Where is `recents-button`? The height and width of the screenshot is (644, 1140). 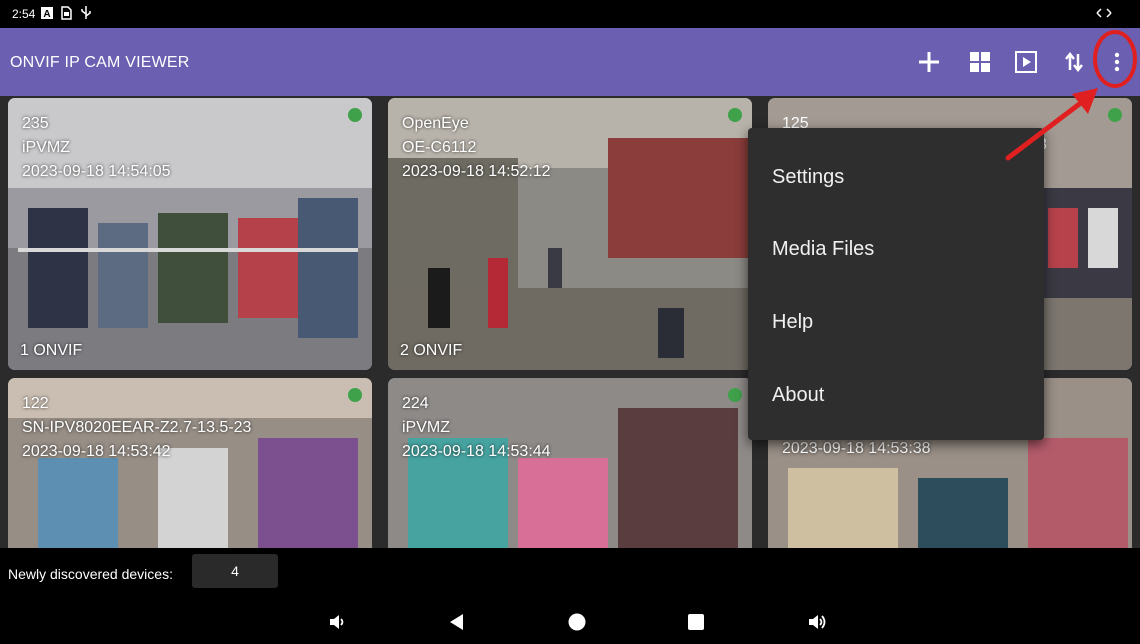 recents-button is located at coordinates (696, 622).